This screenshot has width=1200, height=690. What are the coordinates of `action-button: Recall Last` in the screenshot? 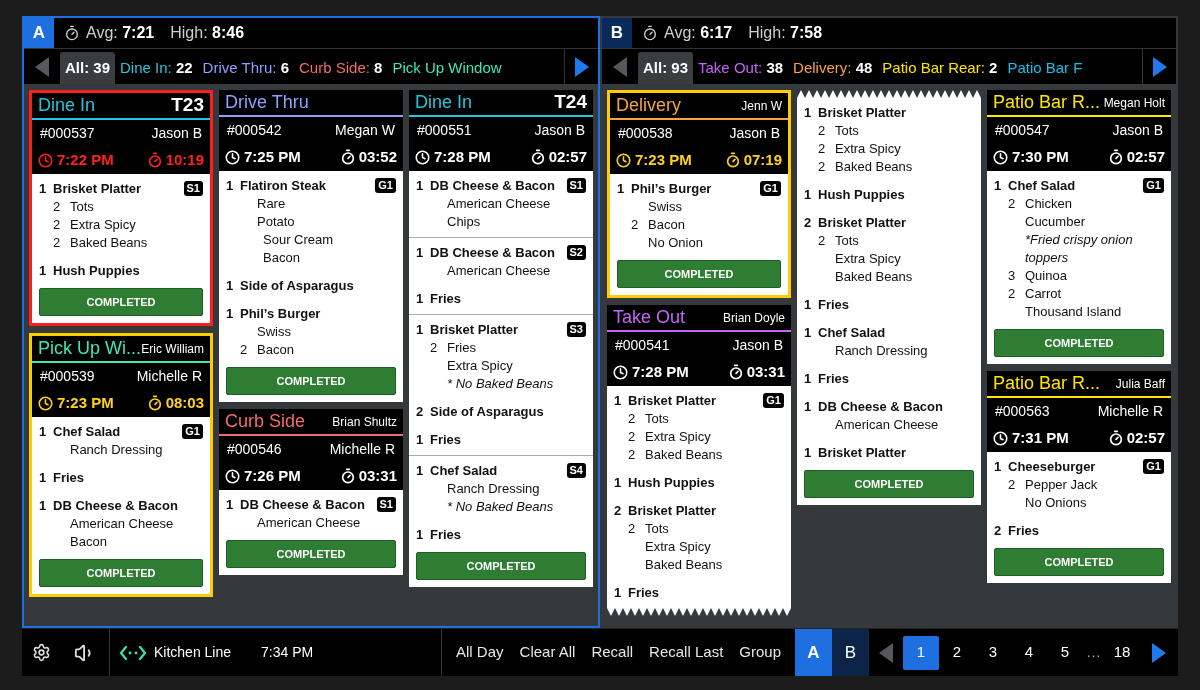 It's located at (686, 652).